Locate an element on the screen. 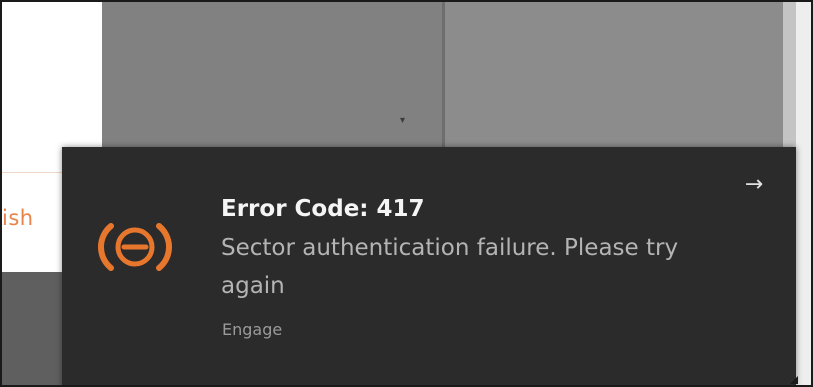 This screenshot has height=387, width=813. chevron-down-icon: ▾ is located at coordinates (402, 121).